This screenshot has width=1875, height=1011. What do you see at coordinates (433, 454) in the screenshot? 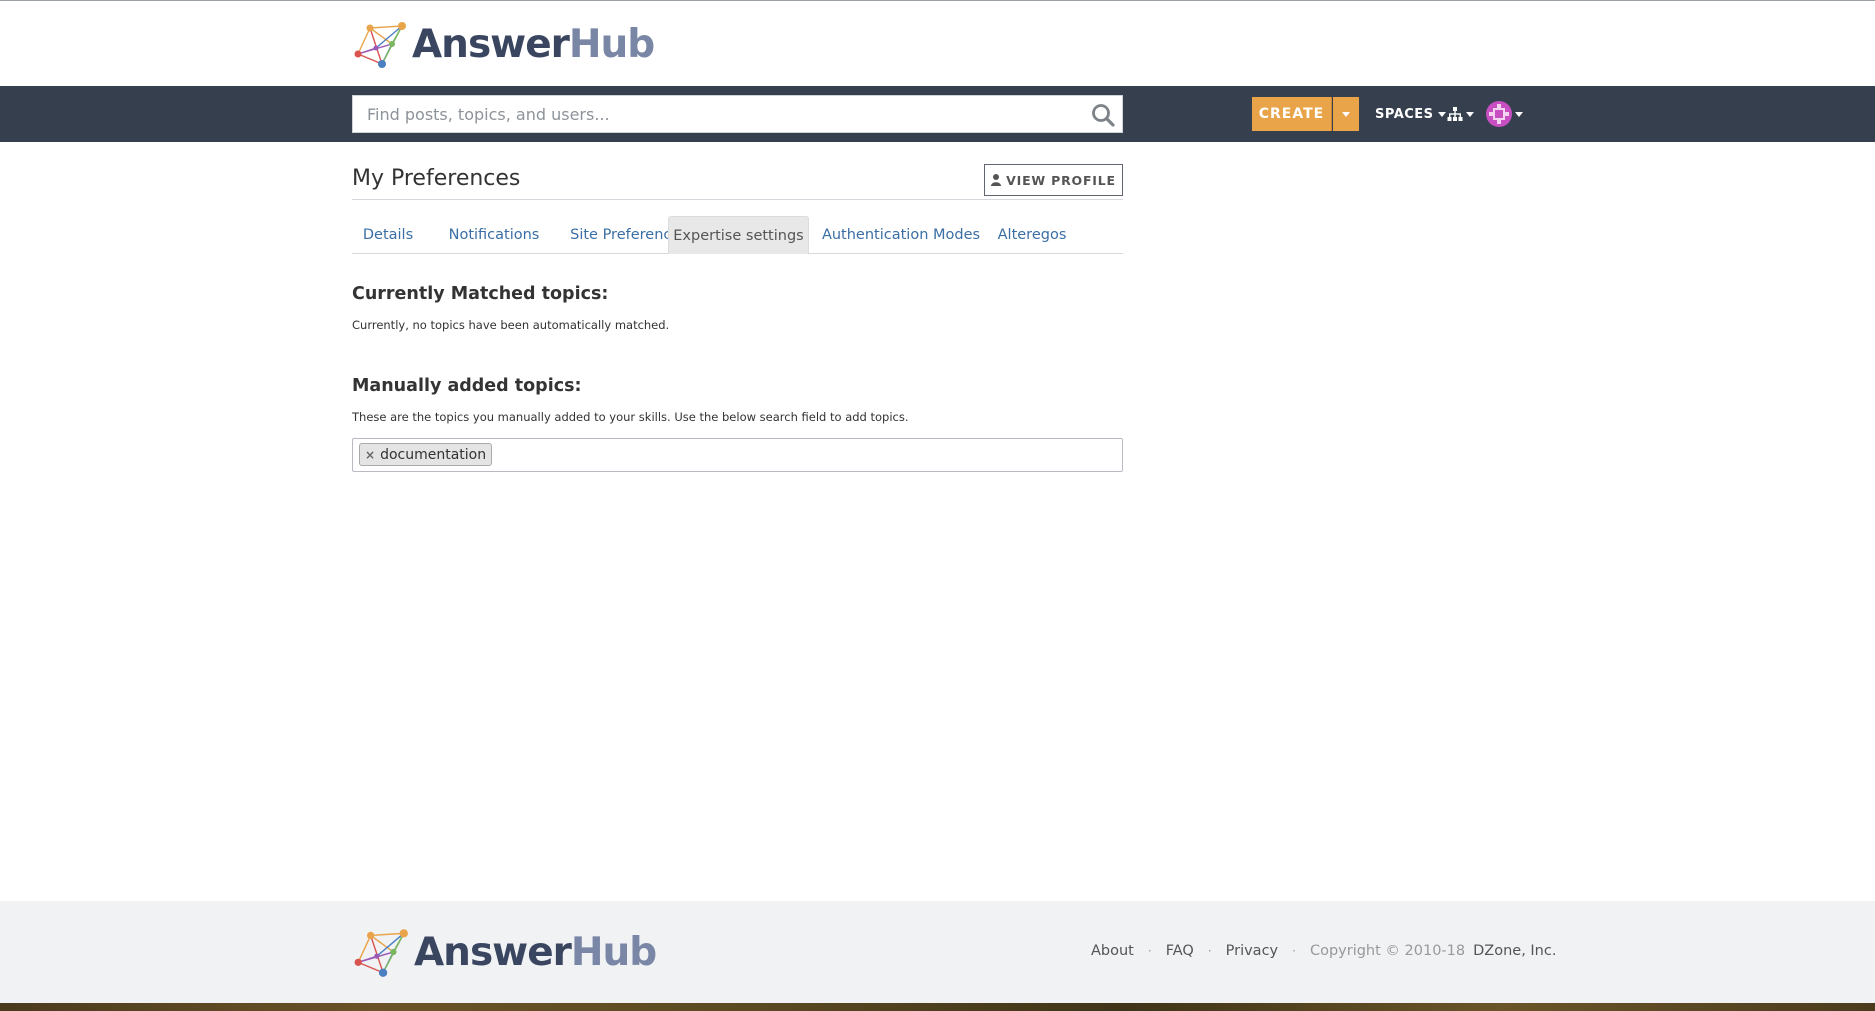
I see `topic-tag-label: documentation` at bounding box center [433, 454].